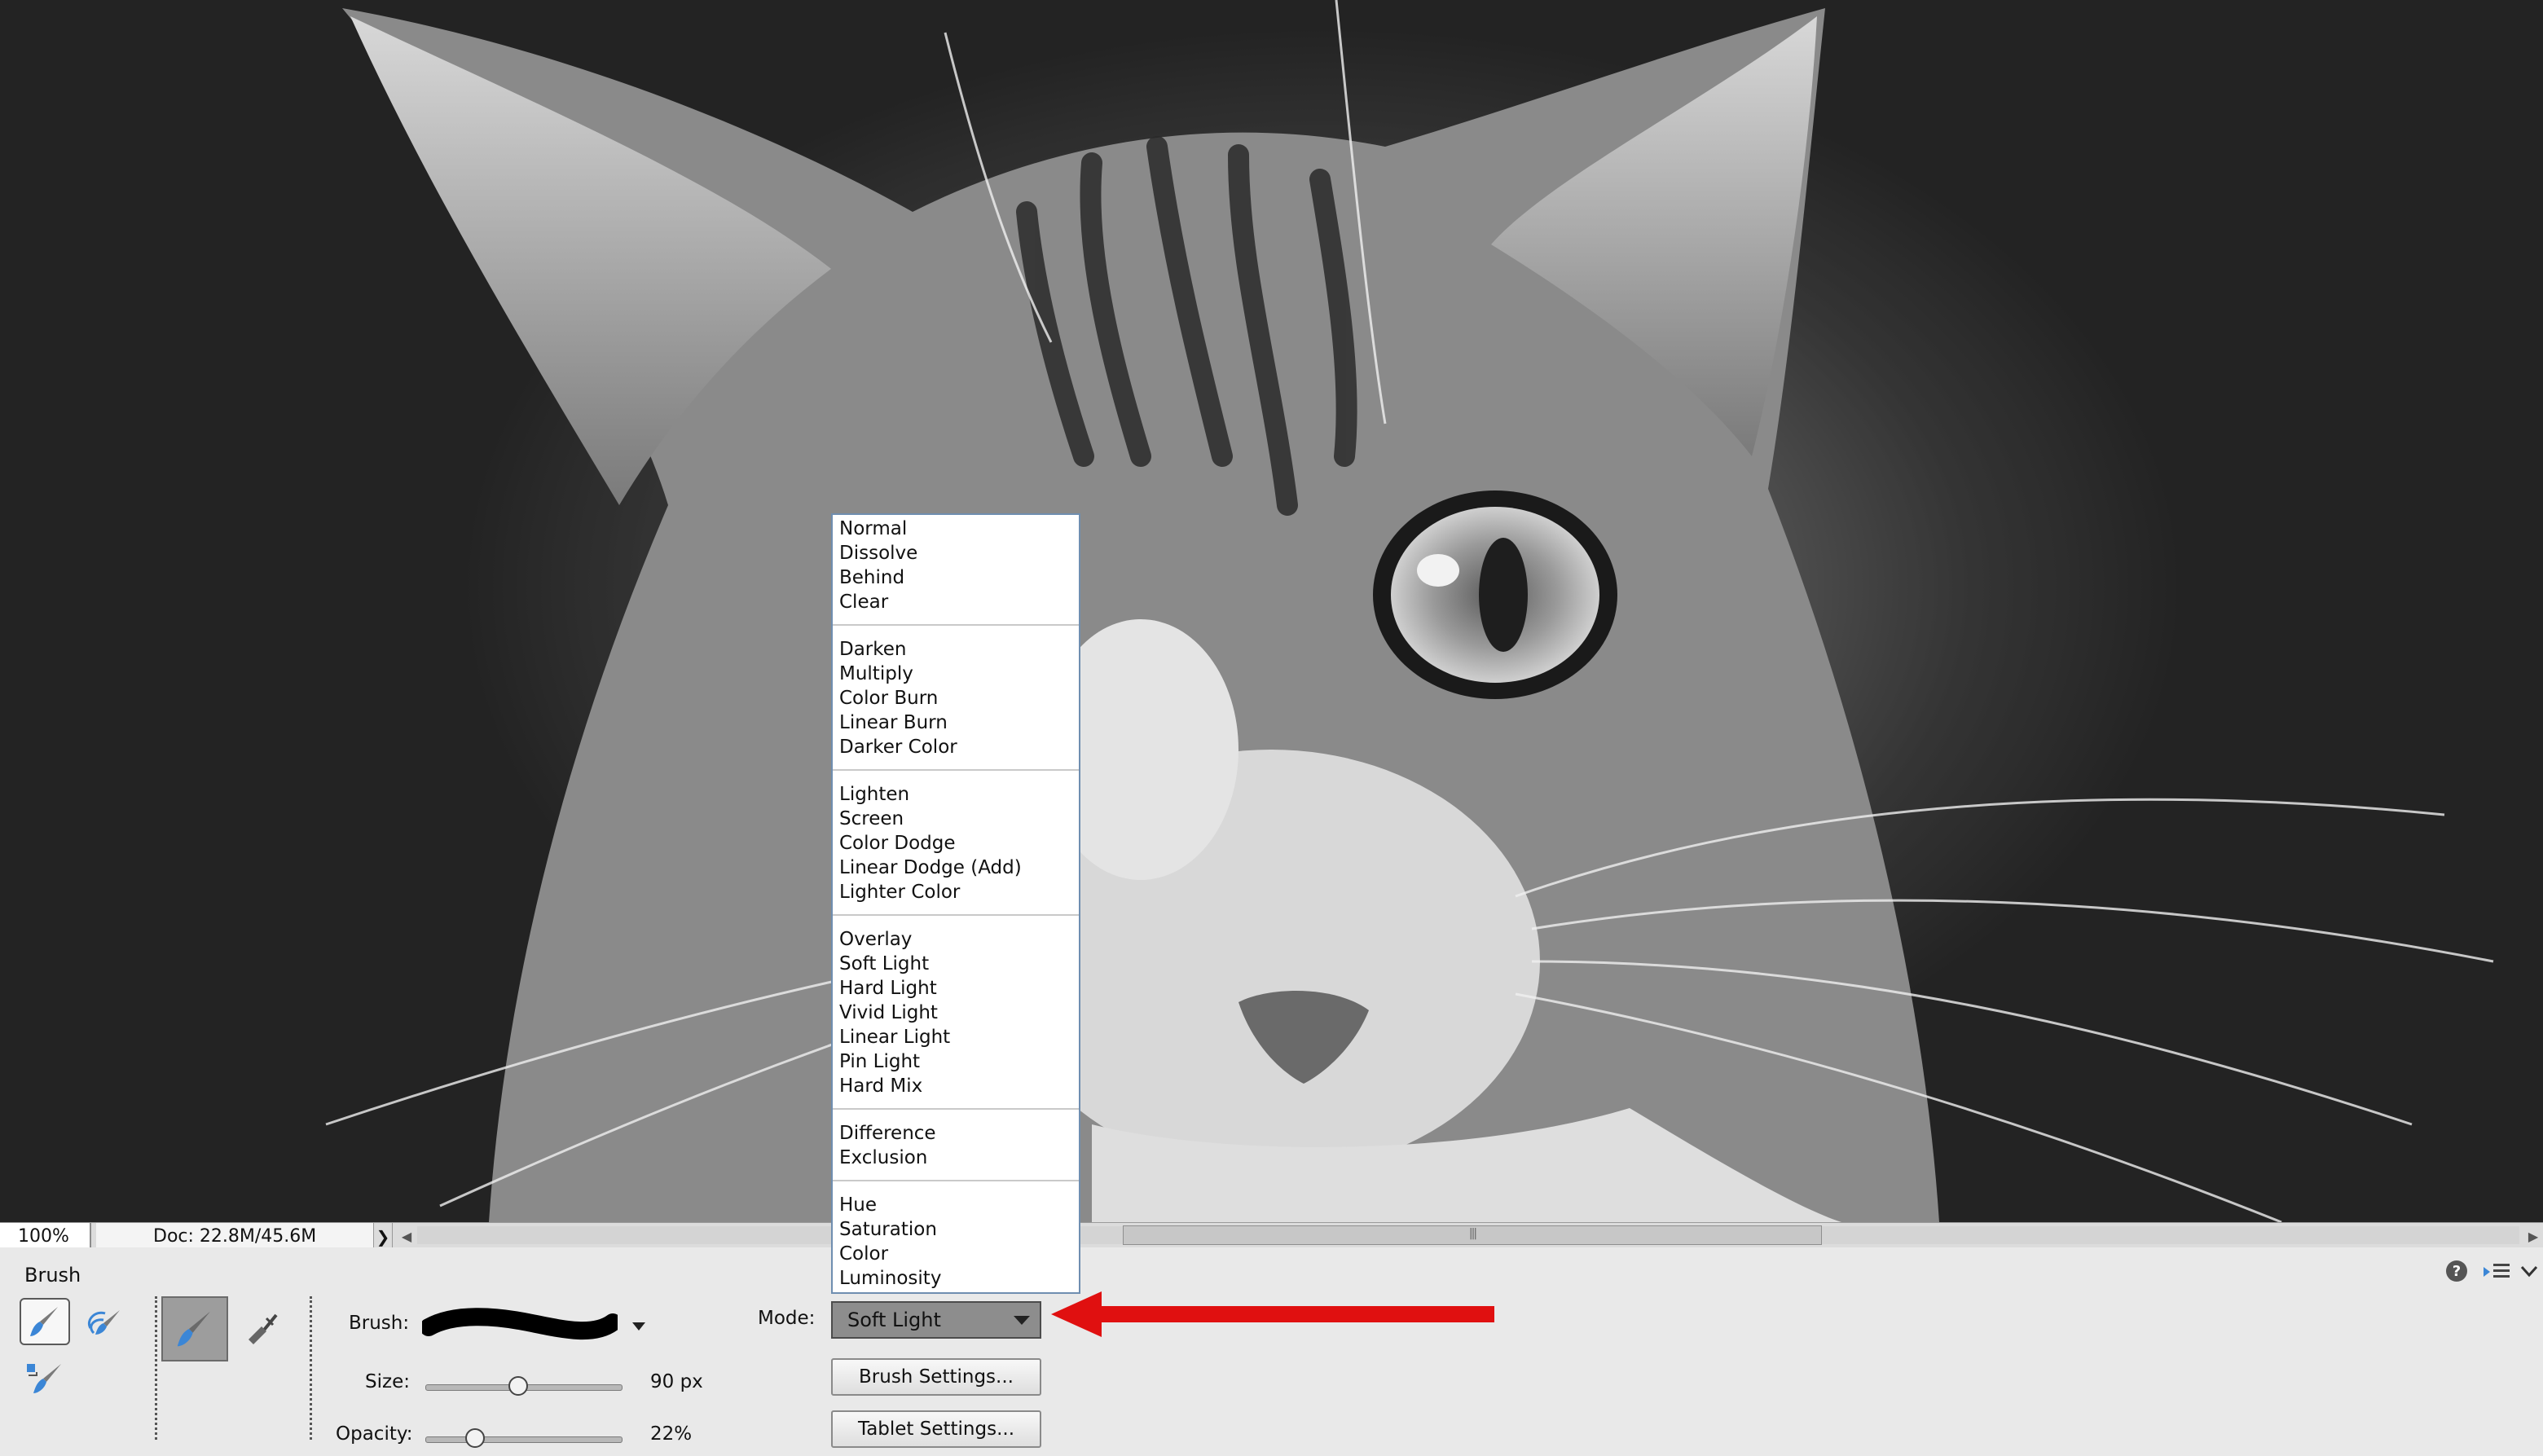  I want to click on blend-mode-option: Darken, so click(959, 649).